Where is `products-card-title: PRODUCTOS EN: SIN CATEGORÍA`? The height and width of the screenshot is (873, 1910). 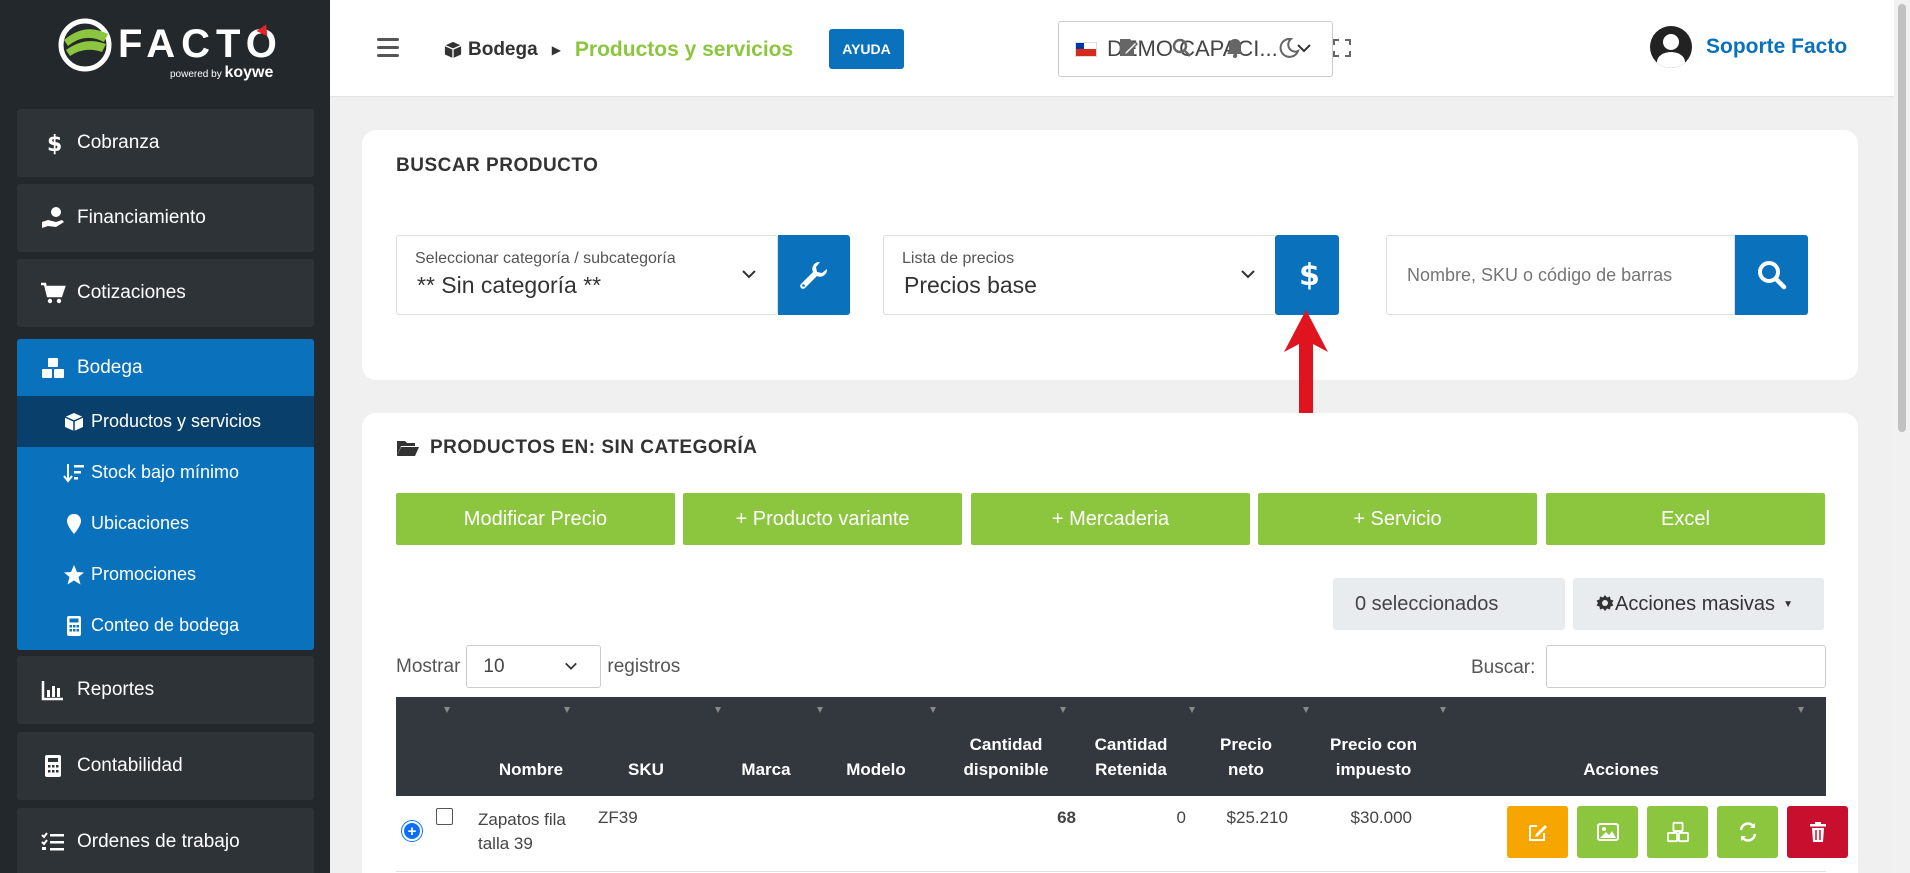
products-card-title: PRODUCTOS EN: SIN CATEGORÍA is located at coordinates (576, 448).